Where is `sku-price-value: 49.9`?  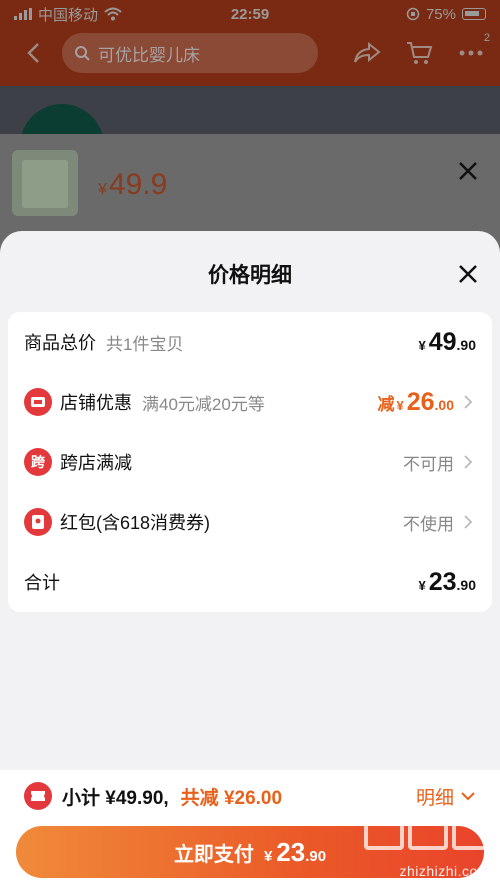
sku-price-value: 49.9 is located at coordinates (138, 184).